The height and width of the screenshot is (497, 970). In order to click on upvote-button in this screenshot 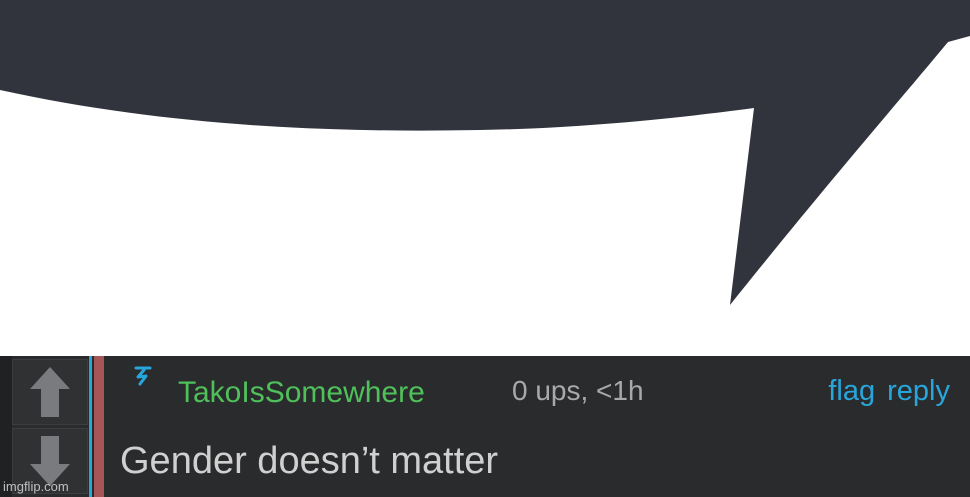, I will do `click(50, 392)`.